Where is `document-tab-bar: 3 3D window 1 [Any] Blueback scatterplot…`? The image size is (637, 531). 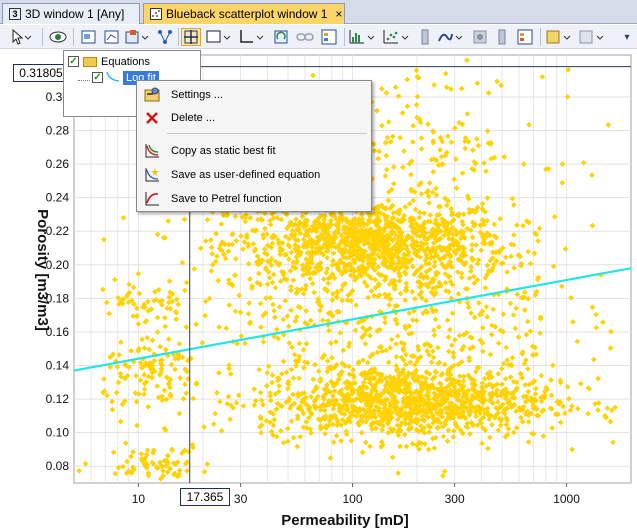
document-tab-bar: 3 3D window 1 [Any] Blueback scatterplot… is located at coordinates (318, 12).